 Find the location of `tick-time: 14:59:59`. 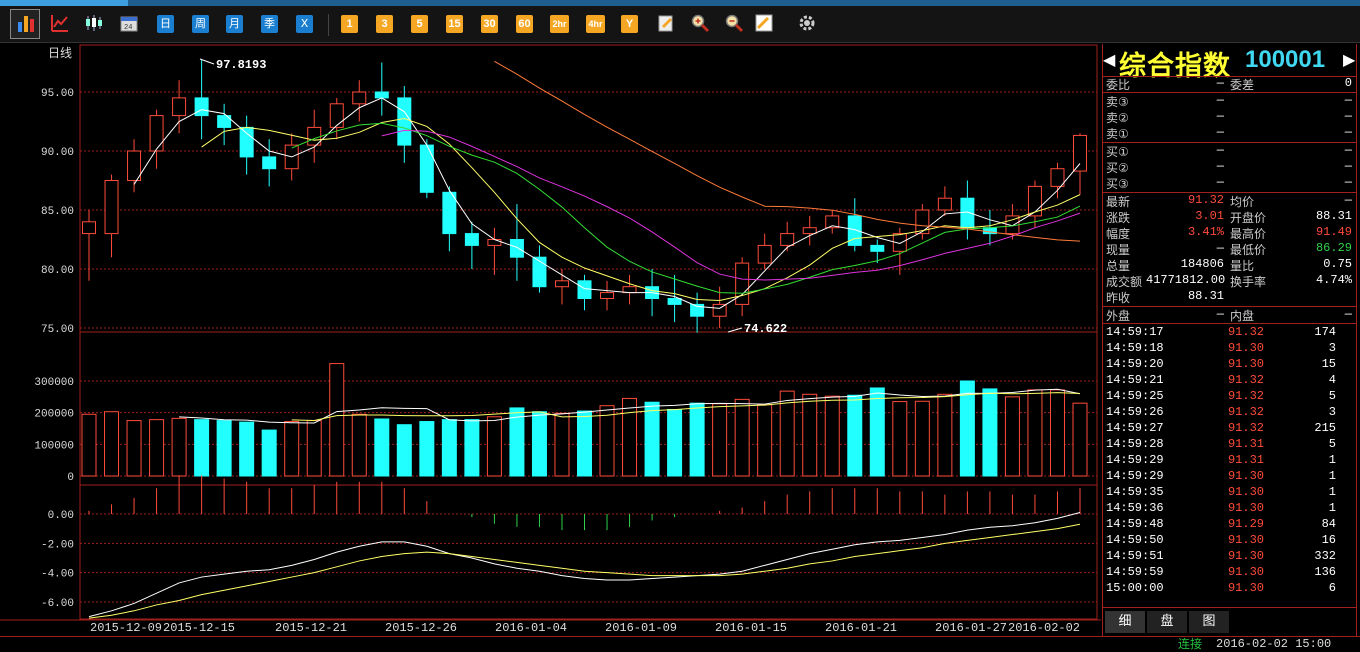

tick-time: 14:59:59 is located at coordinates (1135, 572).